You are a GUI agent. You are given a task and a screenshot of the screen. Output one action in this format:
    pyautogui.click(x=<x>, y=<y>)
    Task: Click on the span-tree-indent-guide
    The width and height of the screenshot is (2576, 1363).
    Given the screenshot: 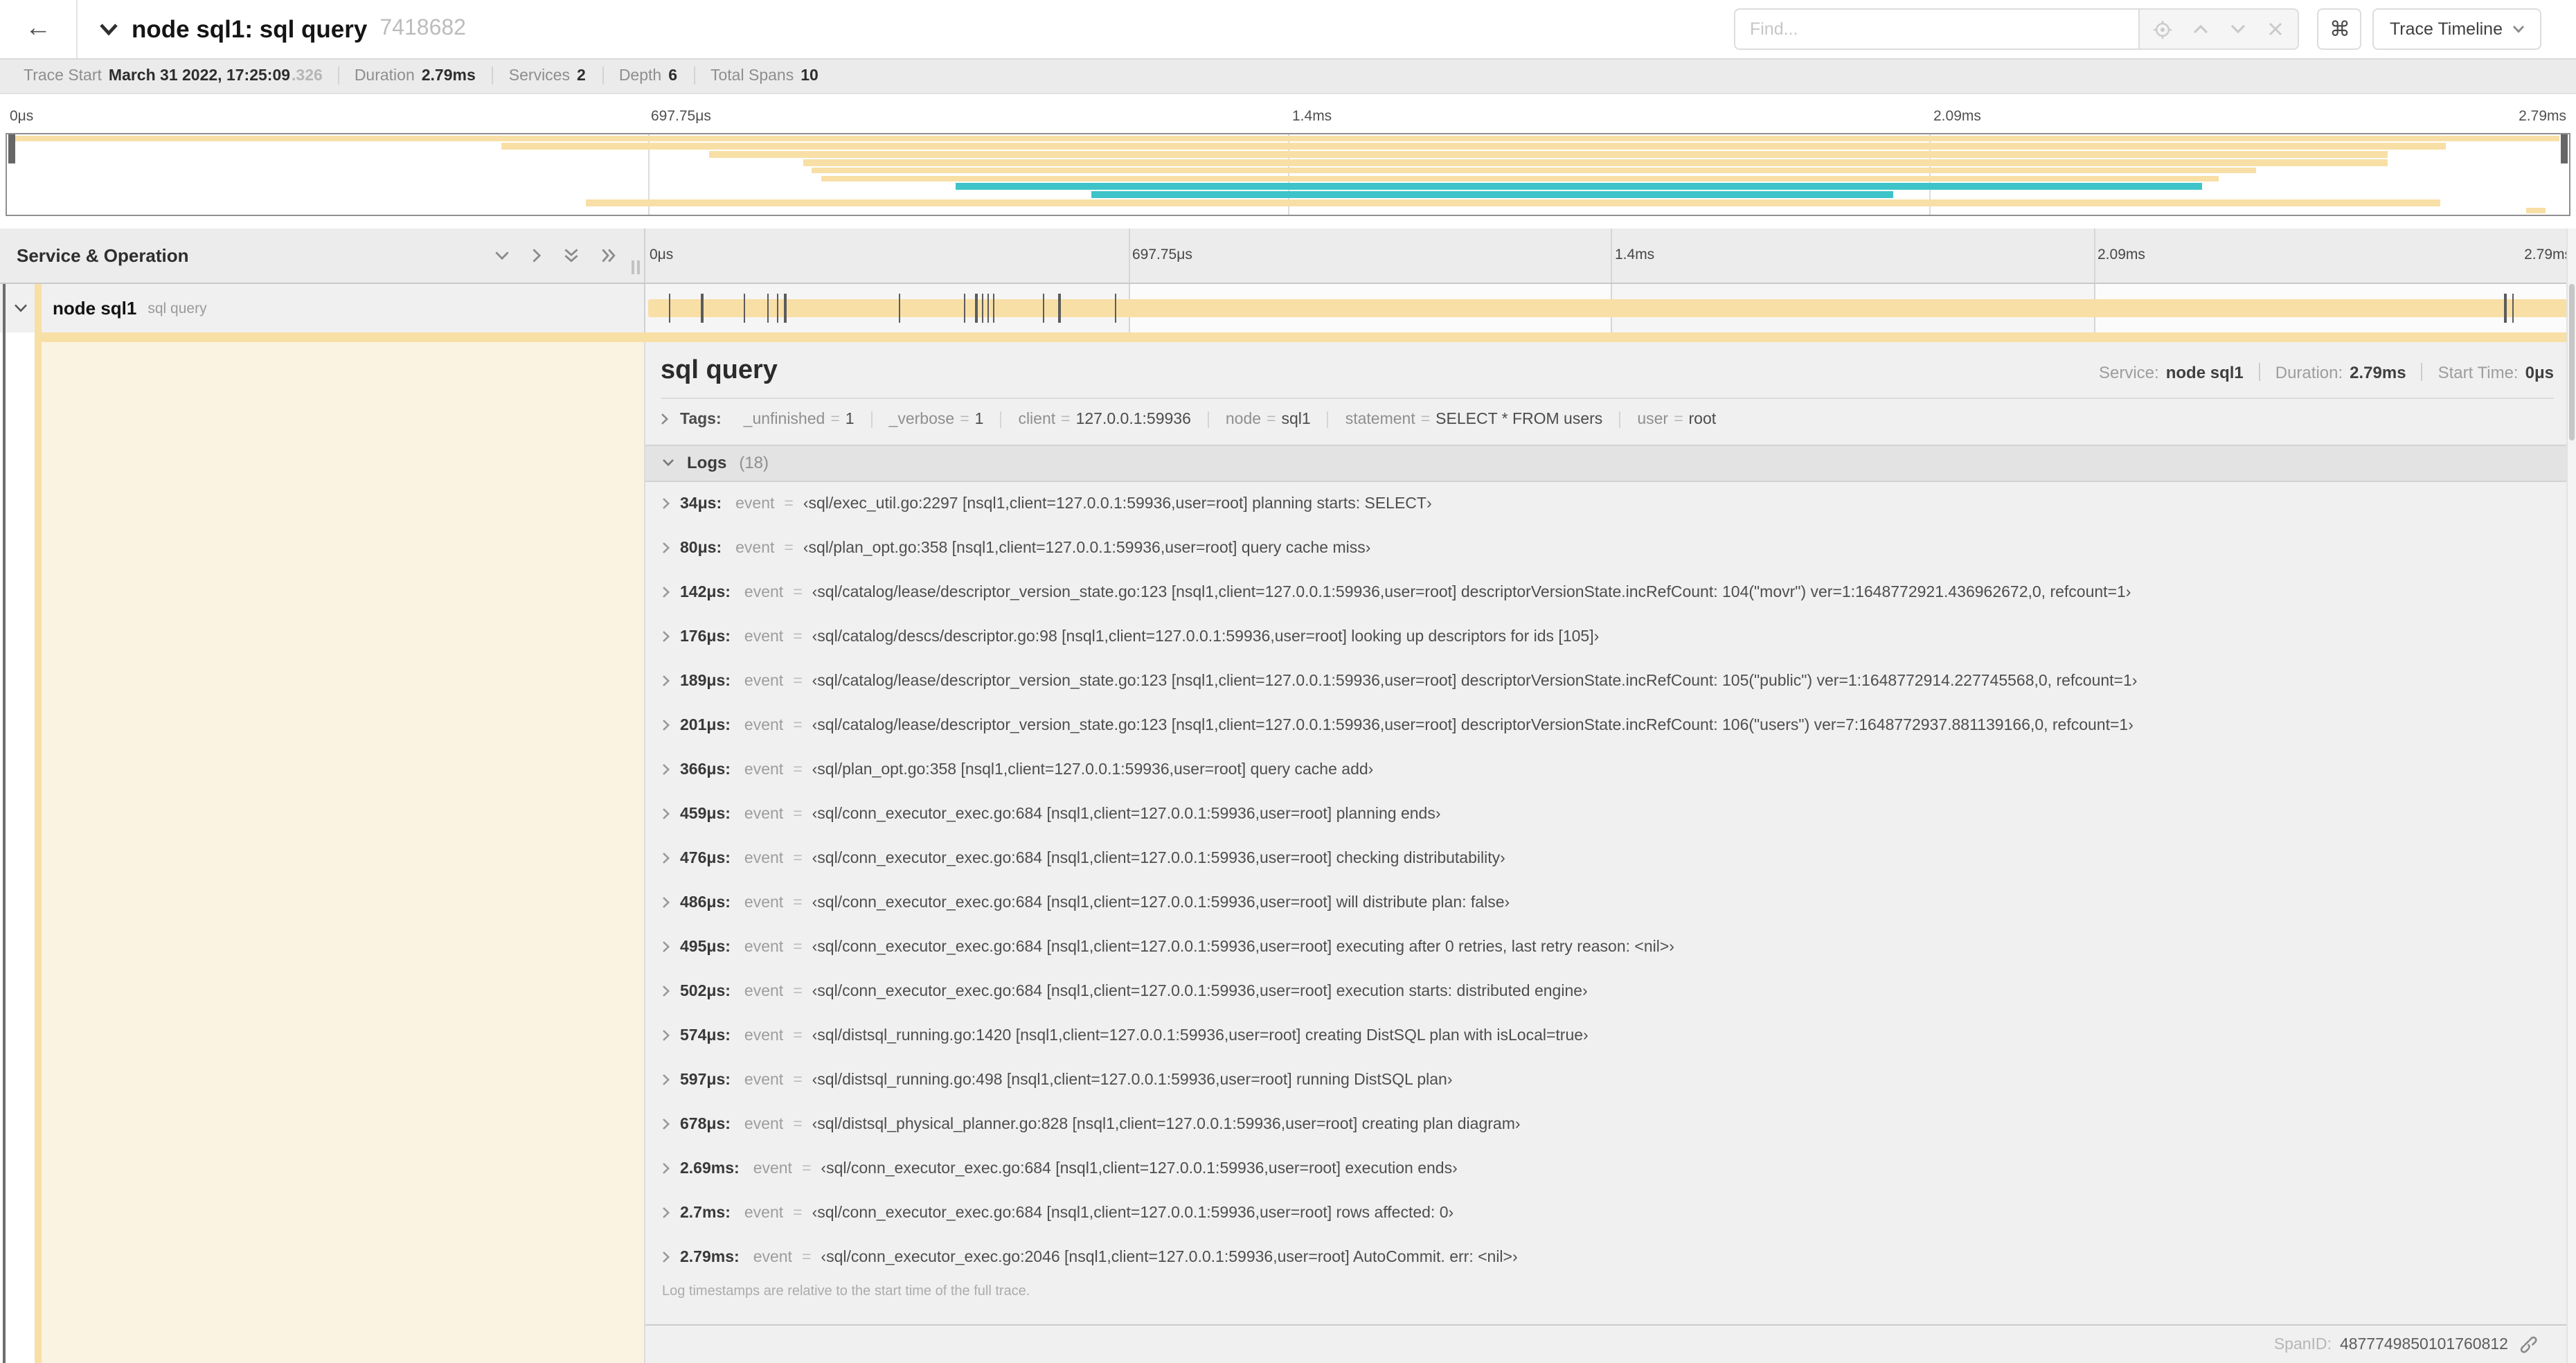 What is the action you would take?
    pyautogui.click(x=4, y=823)
    